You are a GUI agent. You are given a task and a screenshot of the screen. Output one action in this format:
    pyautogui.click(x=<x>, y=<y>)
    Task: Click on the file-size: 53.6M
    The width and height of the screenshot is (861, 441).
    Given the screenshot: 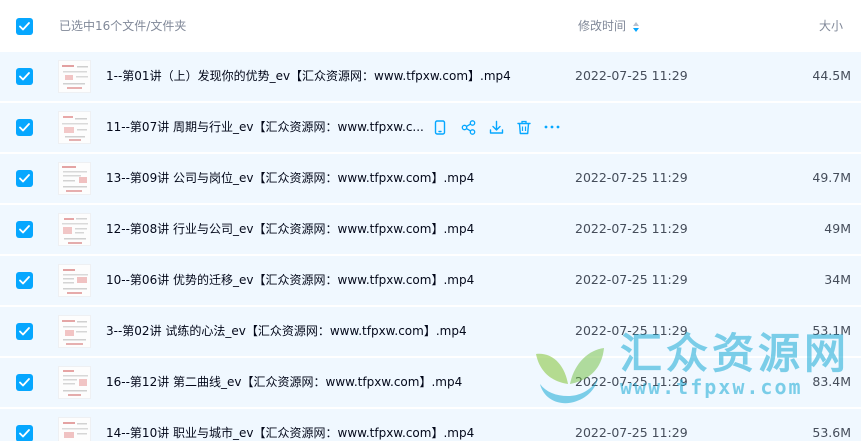 What is the action you would take?
    pyautogui.click(x=831, y=432)
    